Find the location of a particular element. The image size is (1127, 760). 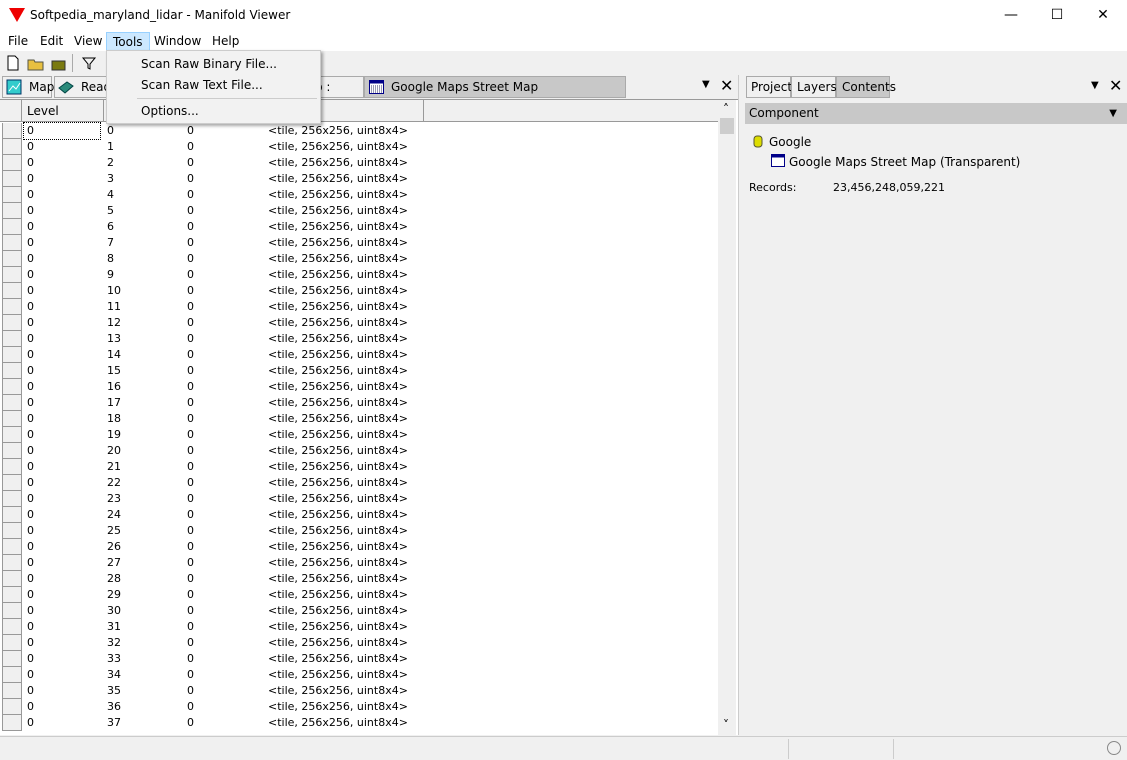

table-cell: 12 is located at coordinates (114, 323).